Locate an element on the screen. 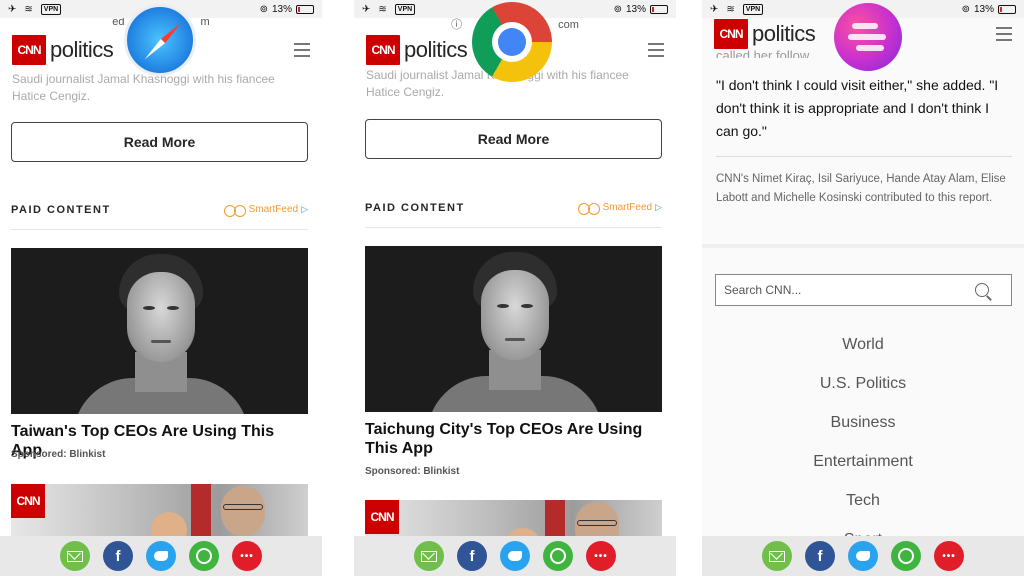  section-divider is located at coordinates (863, 246).